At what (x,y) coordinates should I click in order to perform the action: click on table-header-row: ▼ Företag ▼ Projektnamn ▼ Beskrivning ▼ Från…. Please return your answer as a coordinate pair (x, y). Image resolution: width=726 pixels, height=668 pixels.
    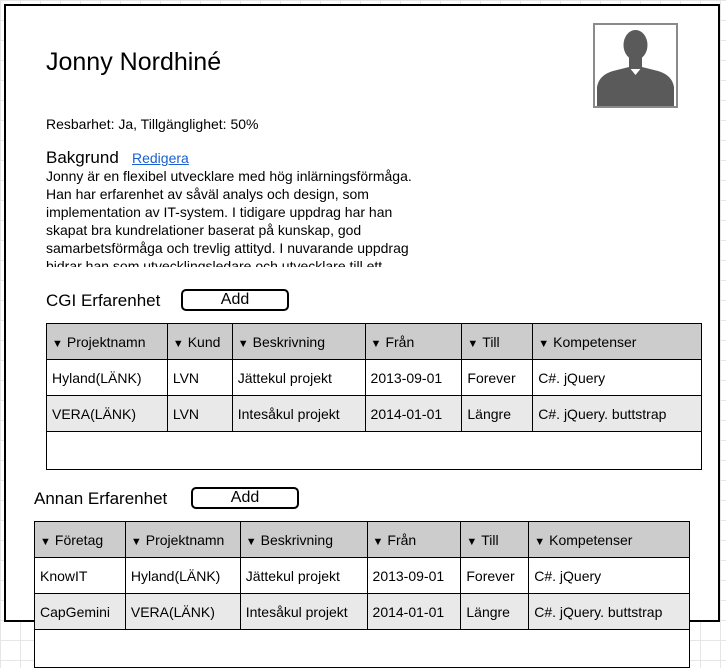
    Looking at the image, I should click on (362, 539).